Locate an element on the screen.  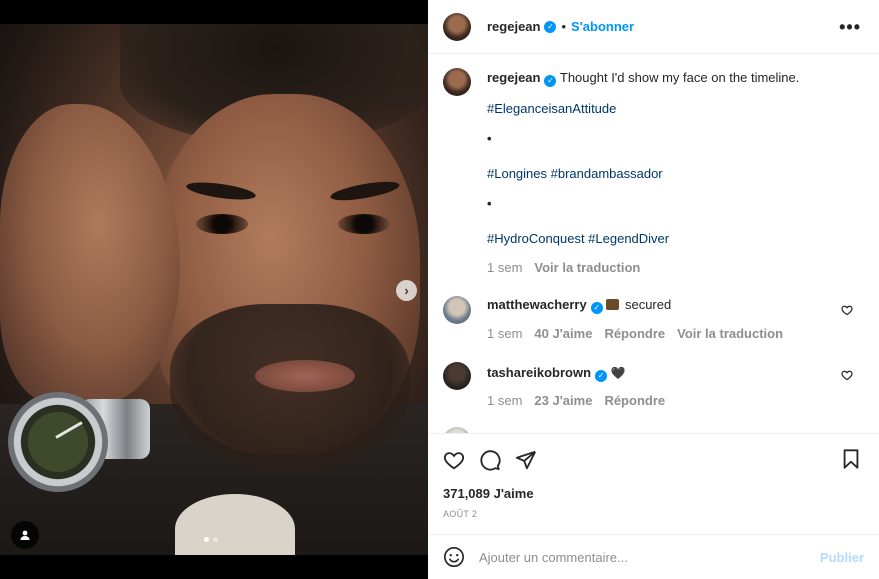
send-icon is located at coordinates (526, 460).